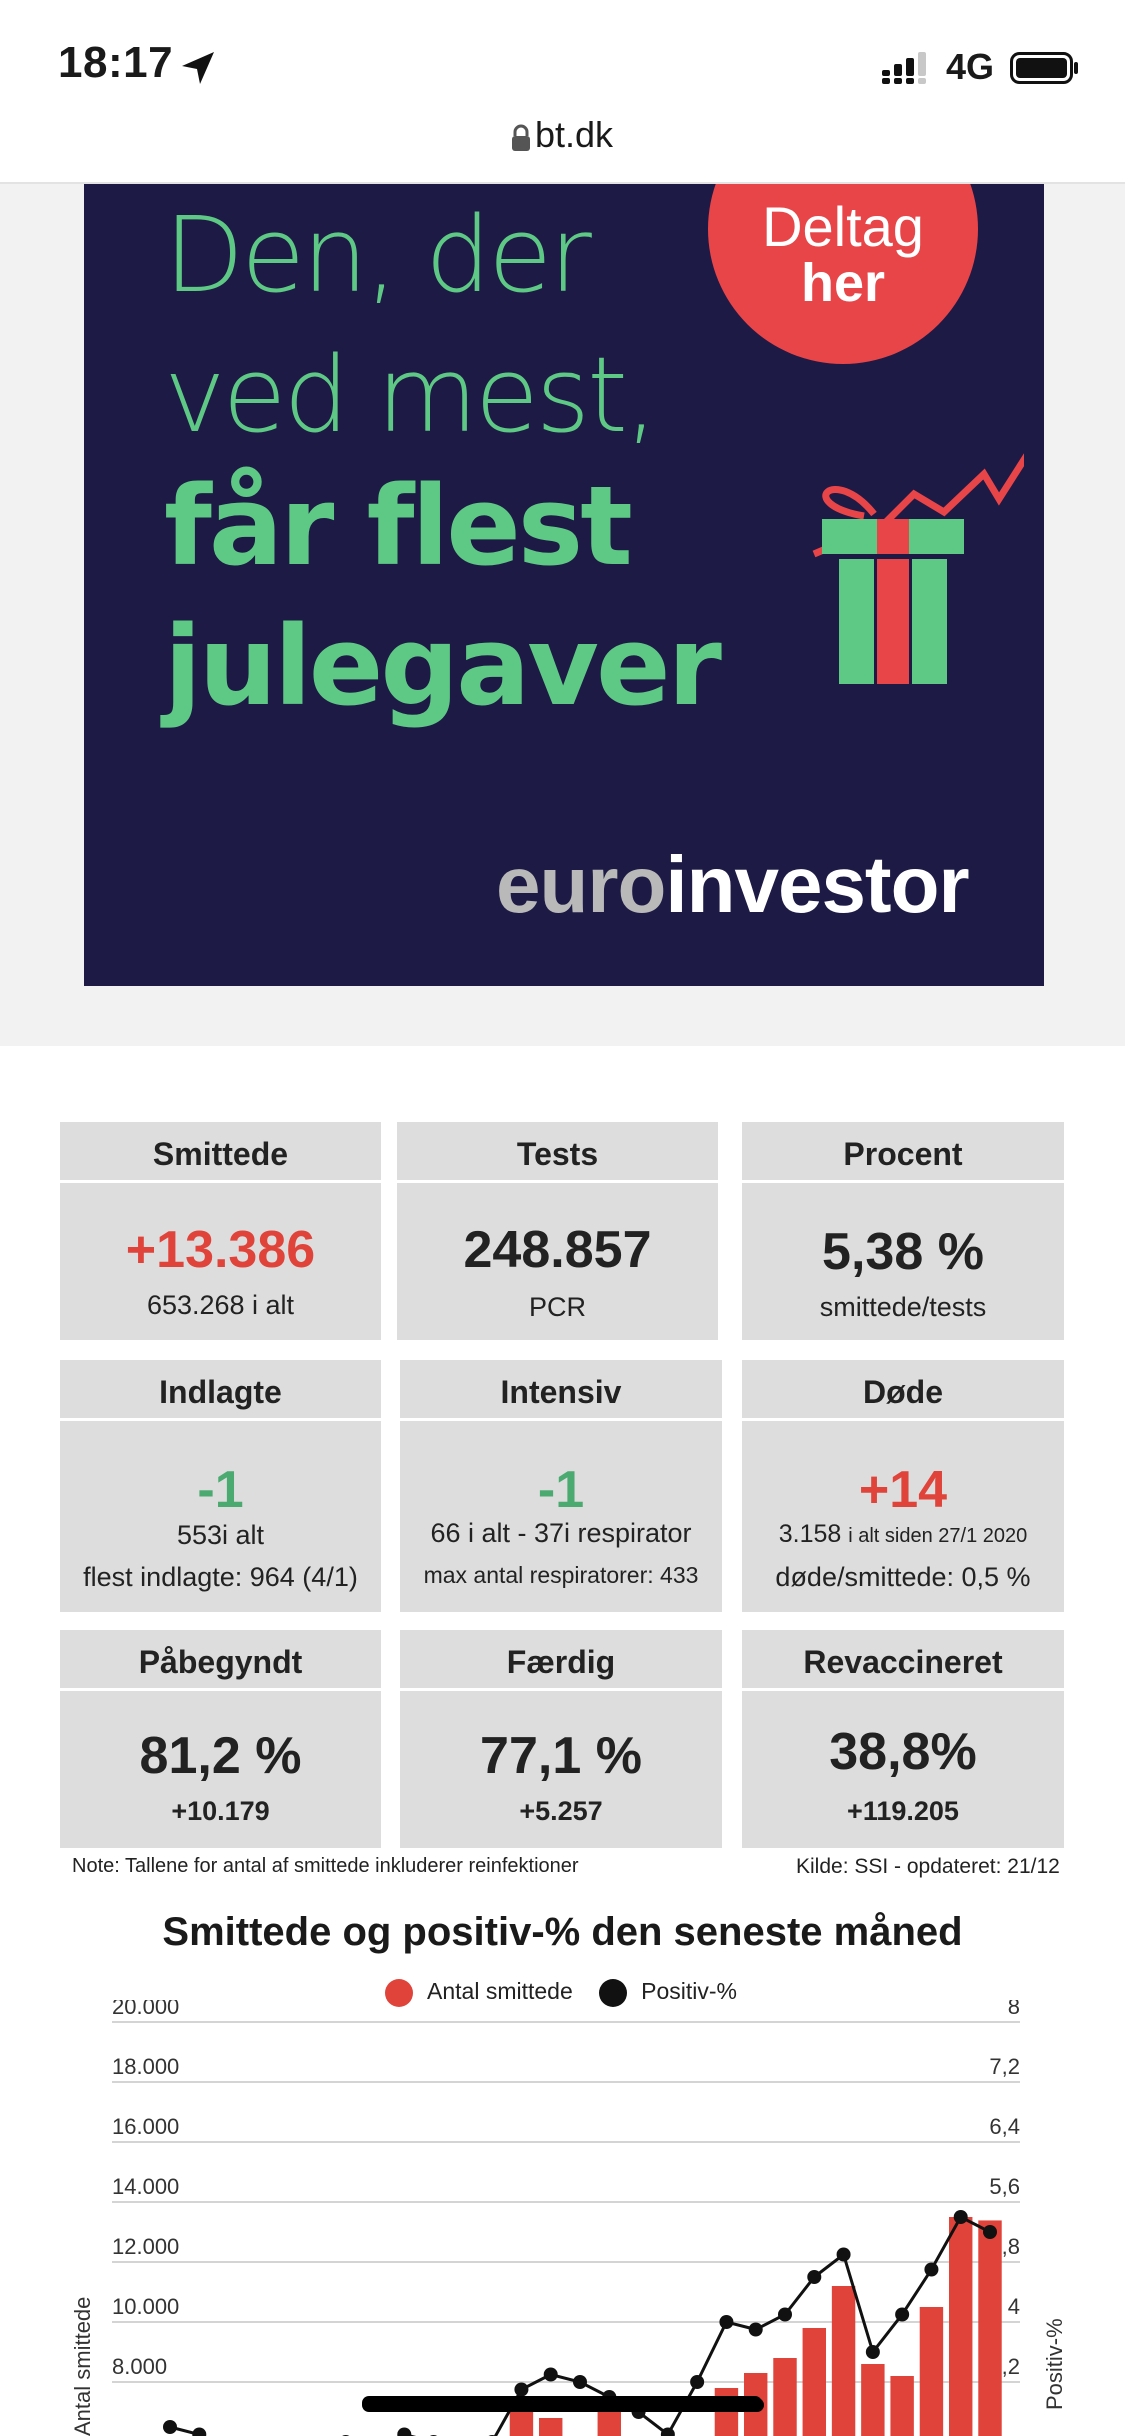 This screenshot has height=2436, width=1125. Describe the element at coordinates (918, 568) in the screenshot. I see `gift-icon` at that location.